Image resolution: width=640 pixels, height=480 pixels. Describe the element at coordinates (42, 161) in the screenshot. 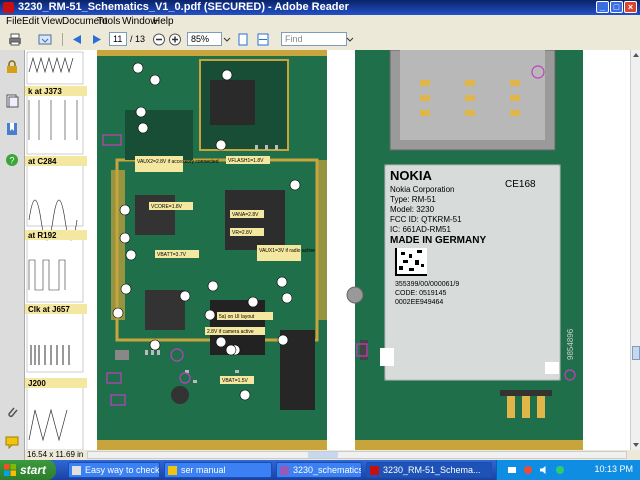

I see `strip-label: at C284` at that location.